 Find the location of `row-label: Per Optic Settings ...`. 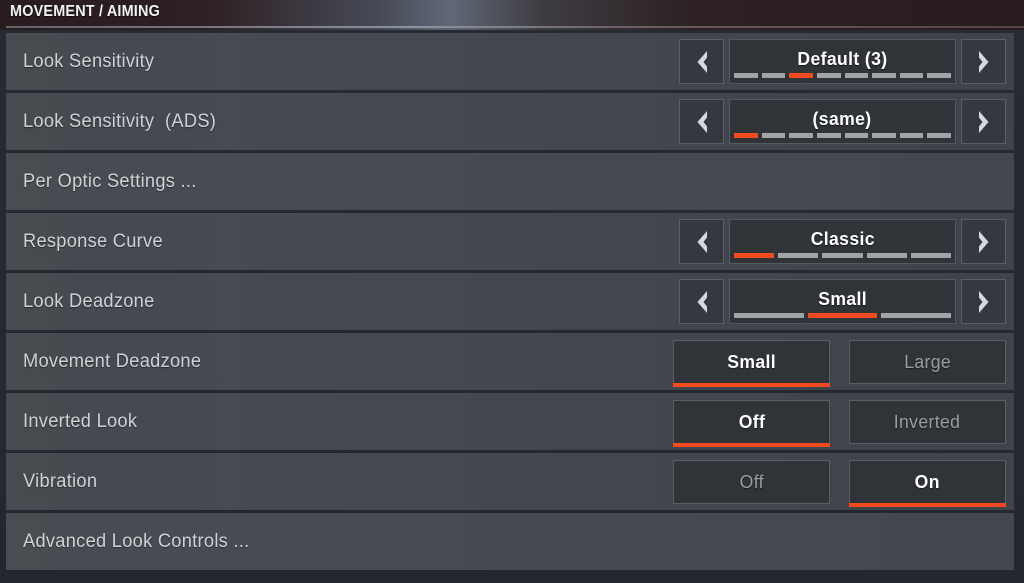

row-label: Per Optic Settings ... is located at coordinates (110, 181).